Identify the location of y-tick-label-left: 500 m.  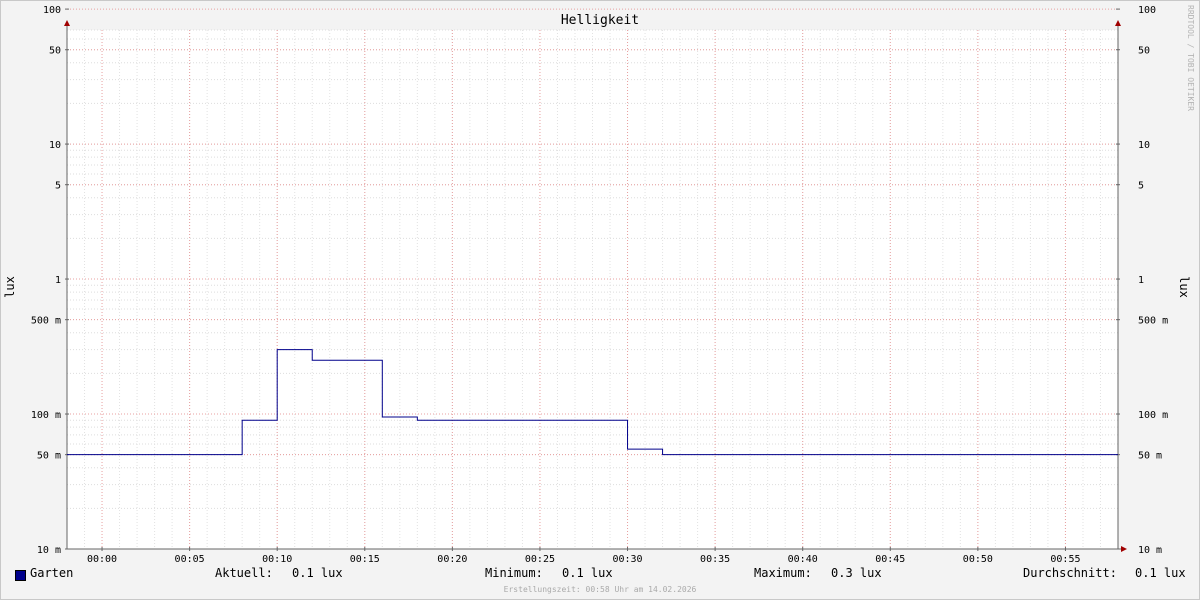
(46, 321).